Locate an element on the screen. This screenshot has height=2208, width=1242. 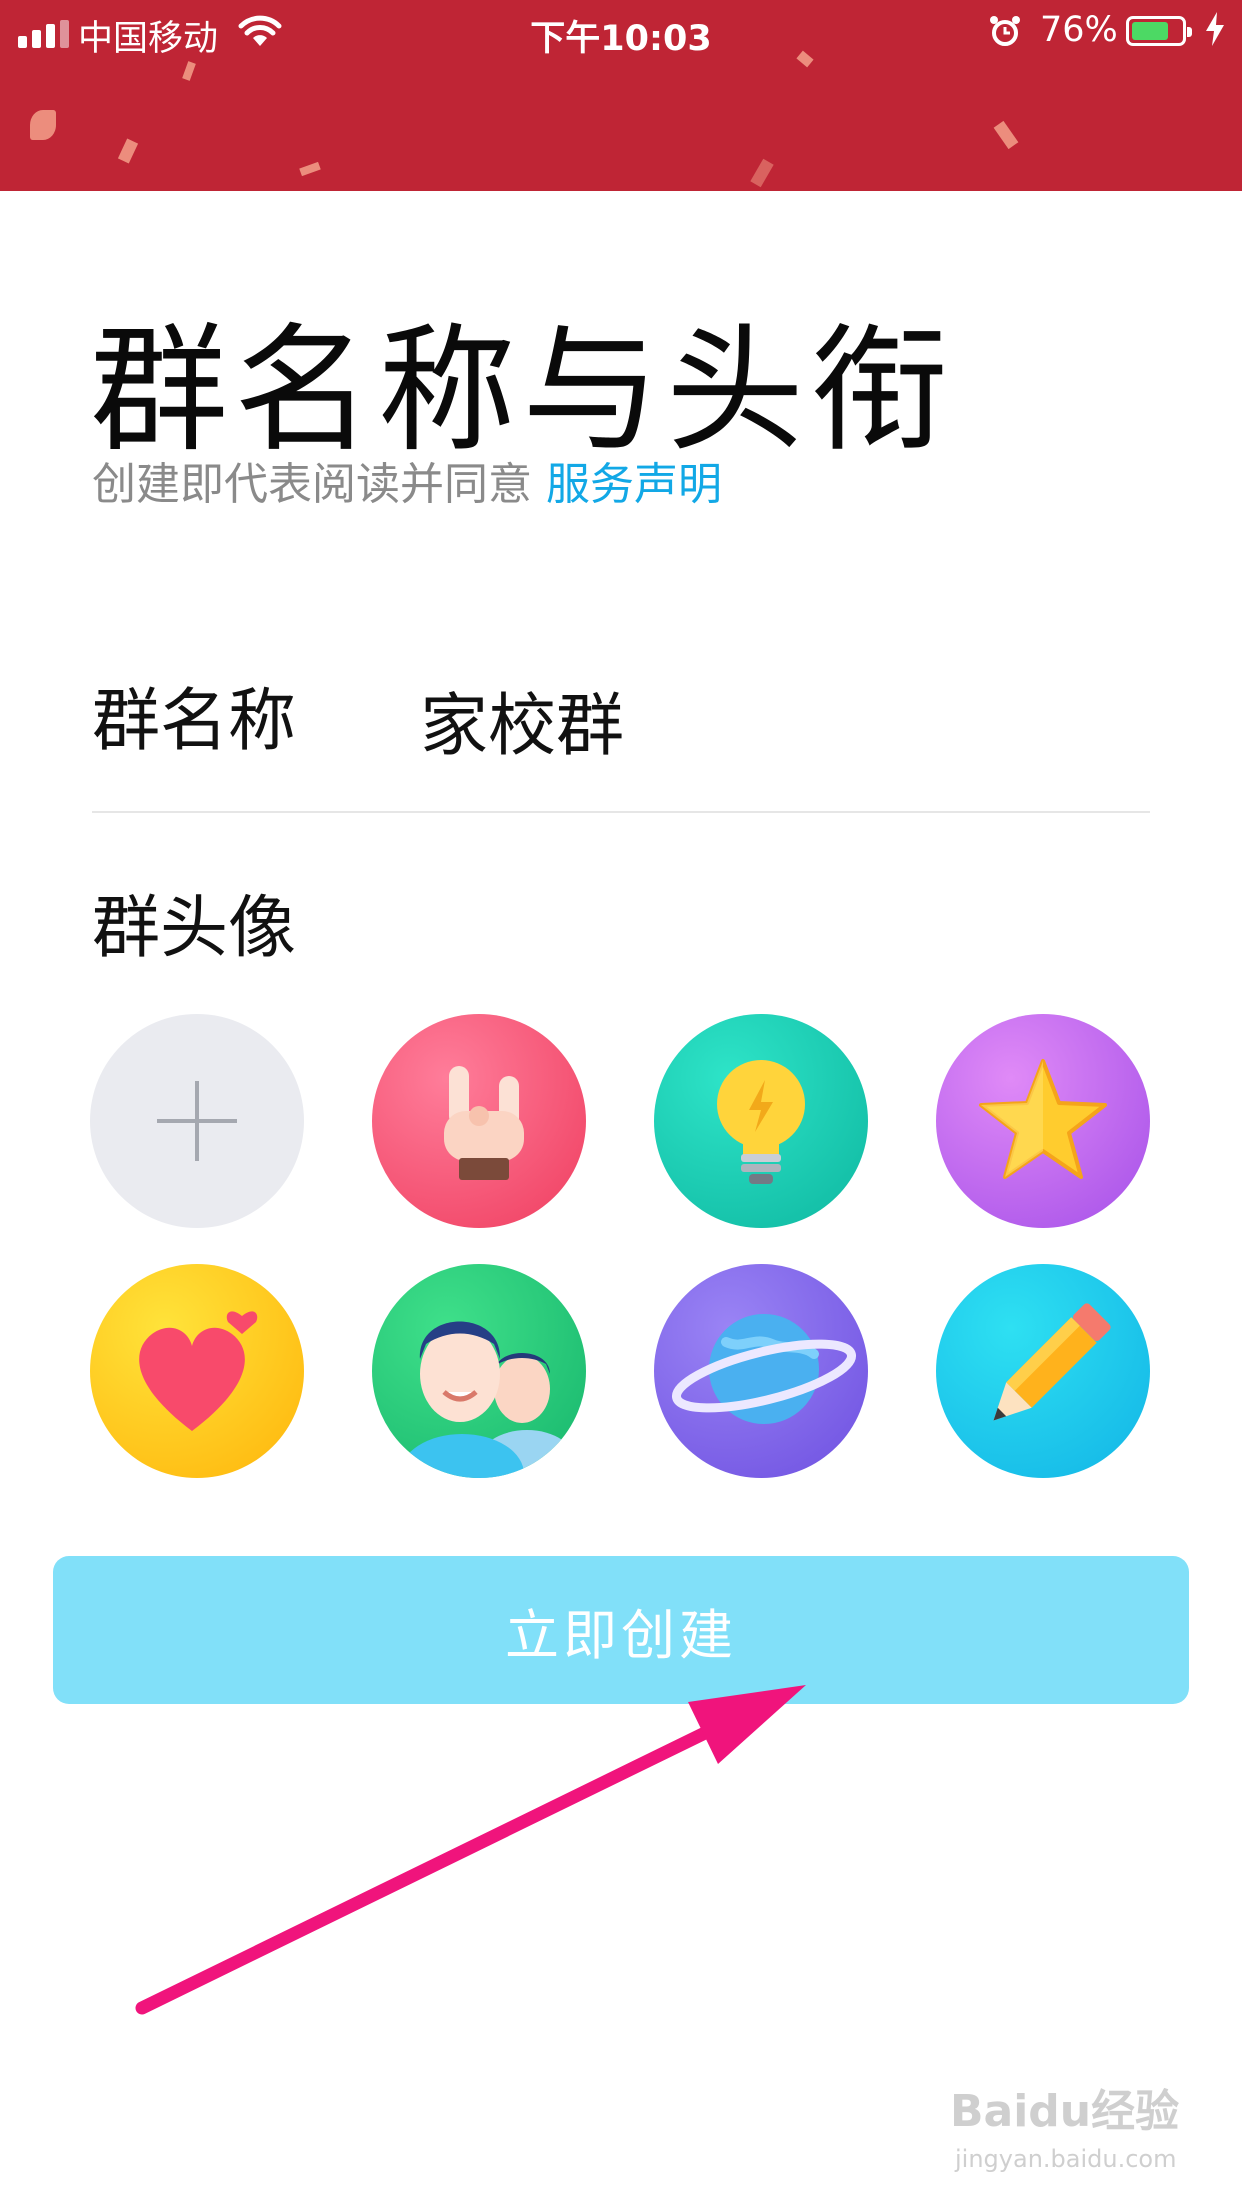
annotation-arrow is located at coordinates (470, 1850).